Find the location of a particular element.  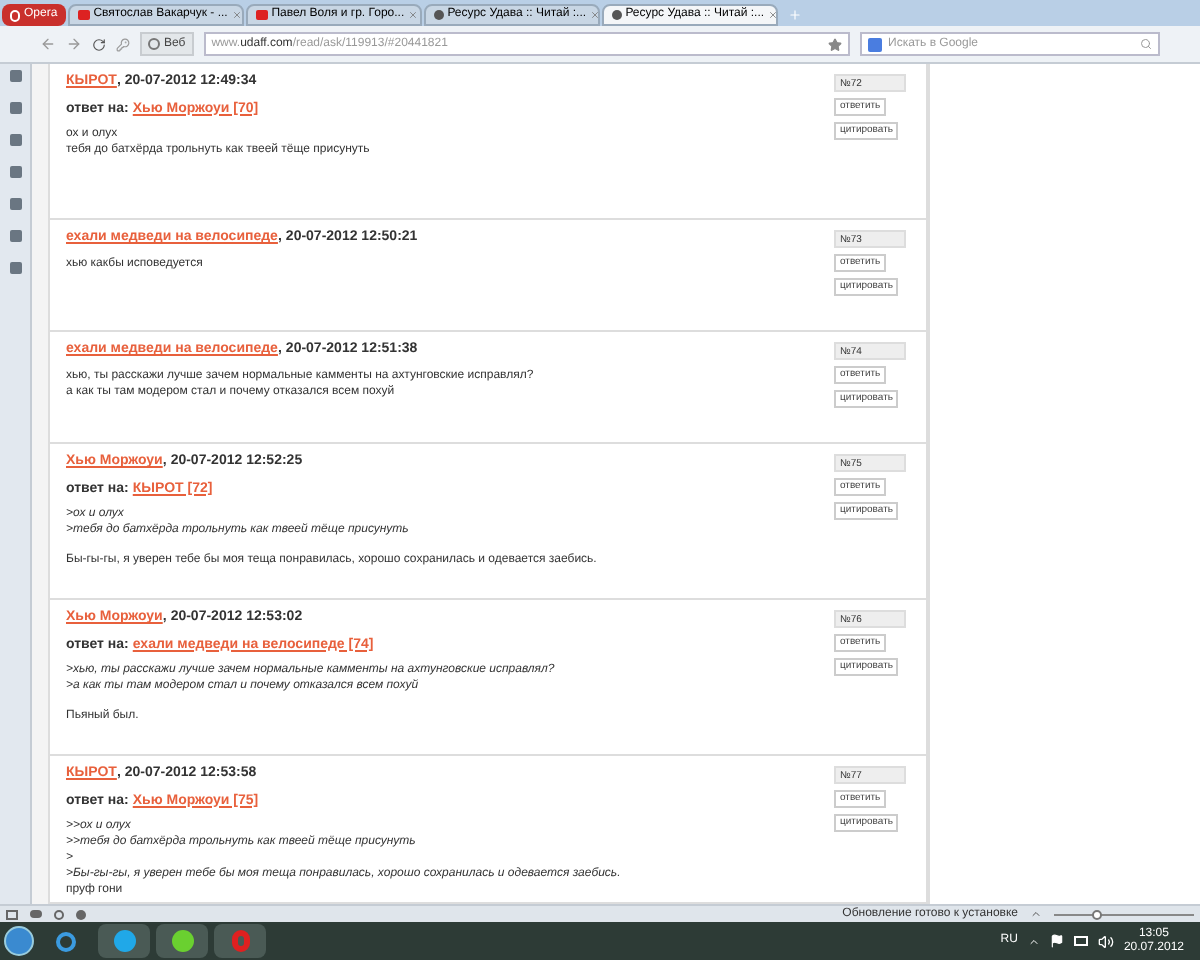

start-button is located at coordinates (19, 941).